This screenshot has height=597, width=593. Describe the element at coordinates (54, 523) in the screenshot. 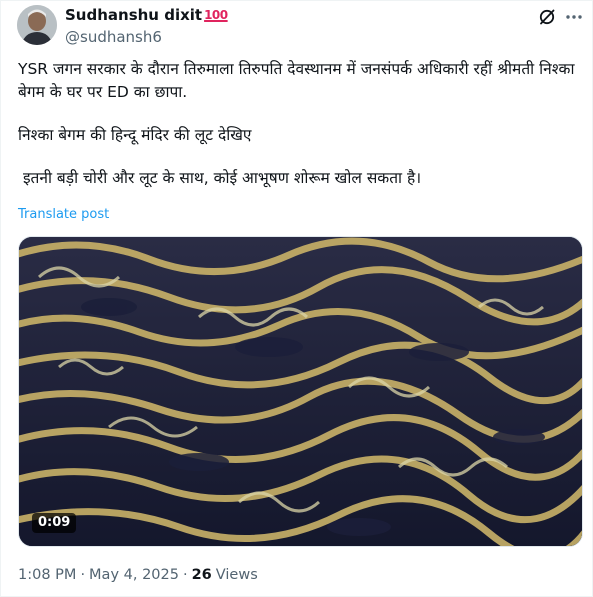

I see `video-duration-badge: 0:09` at that location.